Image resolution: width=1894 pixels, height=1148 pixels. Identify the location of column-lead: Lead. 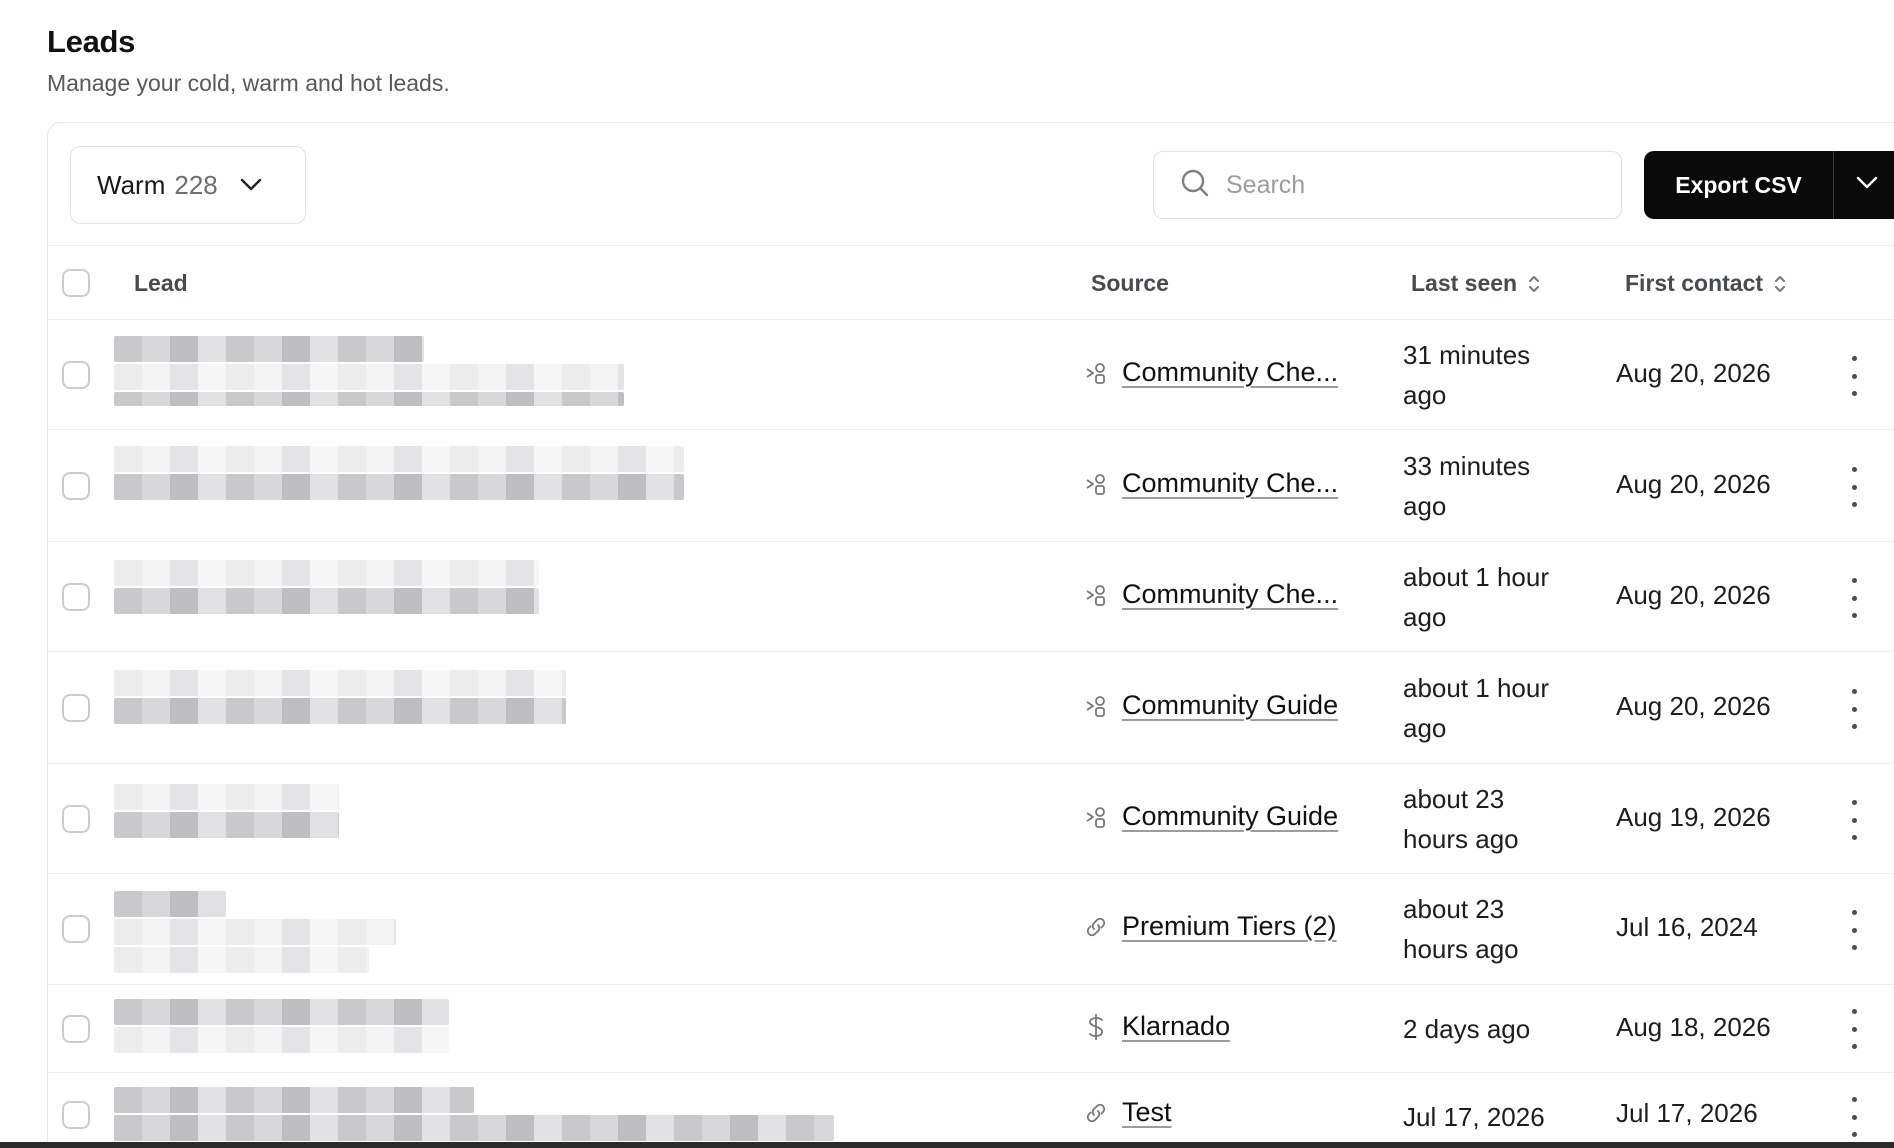
(161, 283).